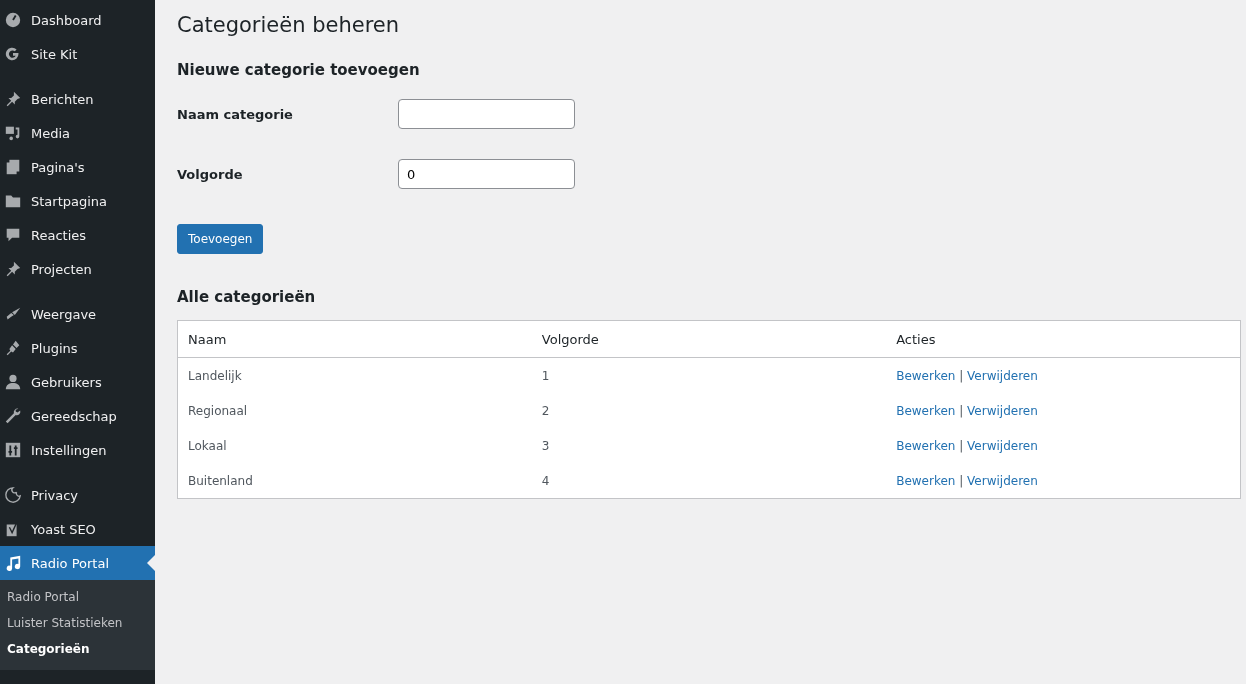 The width and height of the screenshot is (1246, 684). What do you see at coordinates (354, 339) in the screenshot?
I see `column-header: Naam` at bounding box center [354, 339].